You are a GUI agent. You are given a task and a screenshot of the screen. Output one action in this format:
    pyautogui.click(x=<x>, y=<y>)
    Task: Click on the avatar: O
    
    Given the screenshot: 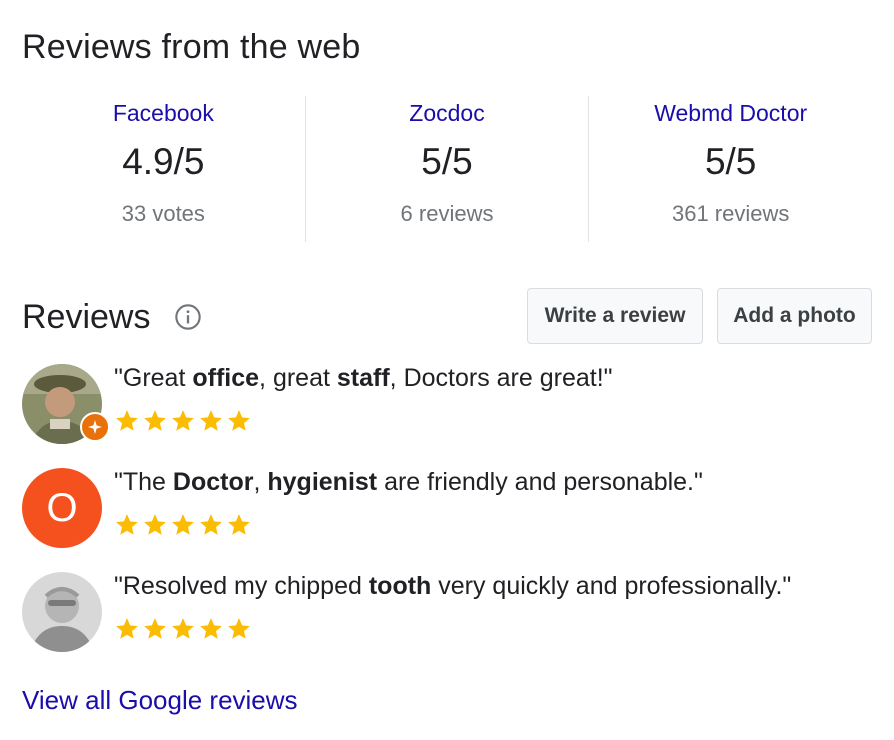 What is the action you would take?
    pyautogui.click(x=62, y=508)
    